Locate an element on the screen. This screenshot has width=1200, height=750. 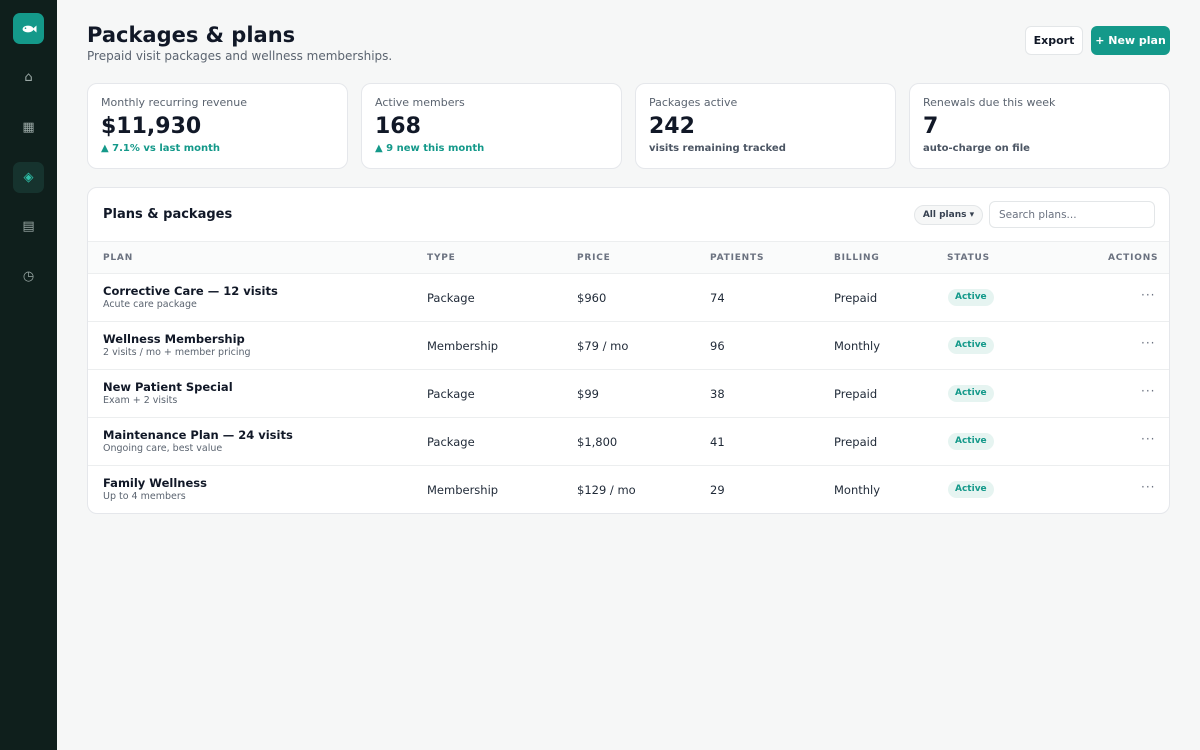
plan-description: Acute care package is located at coordinates (150, 304).